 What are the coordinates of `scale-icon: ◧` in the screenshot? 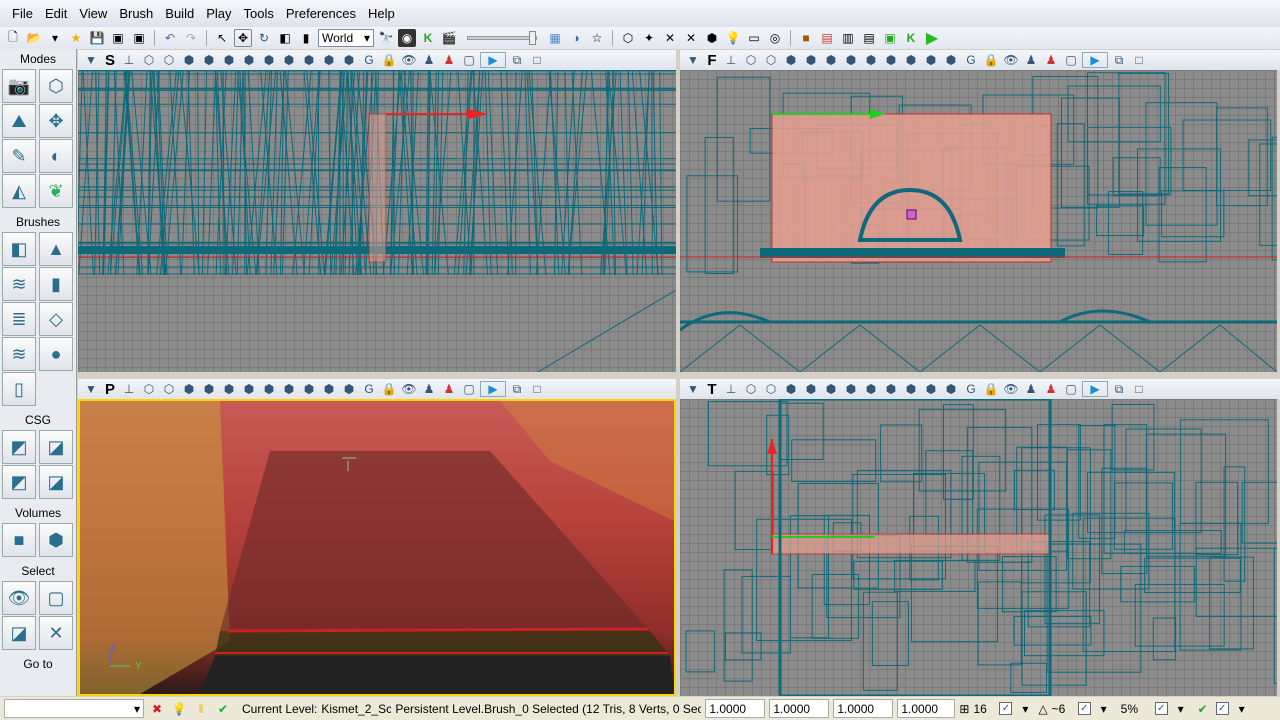 It's located at (285, 38).